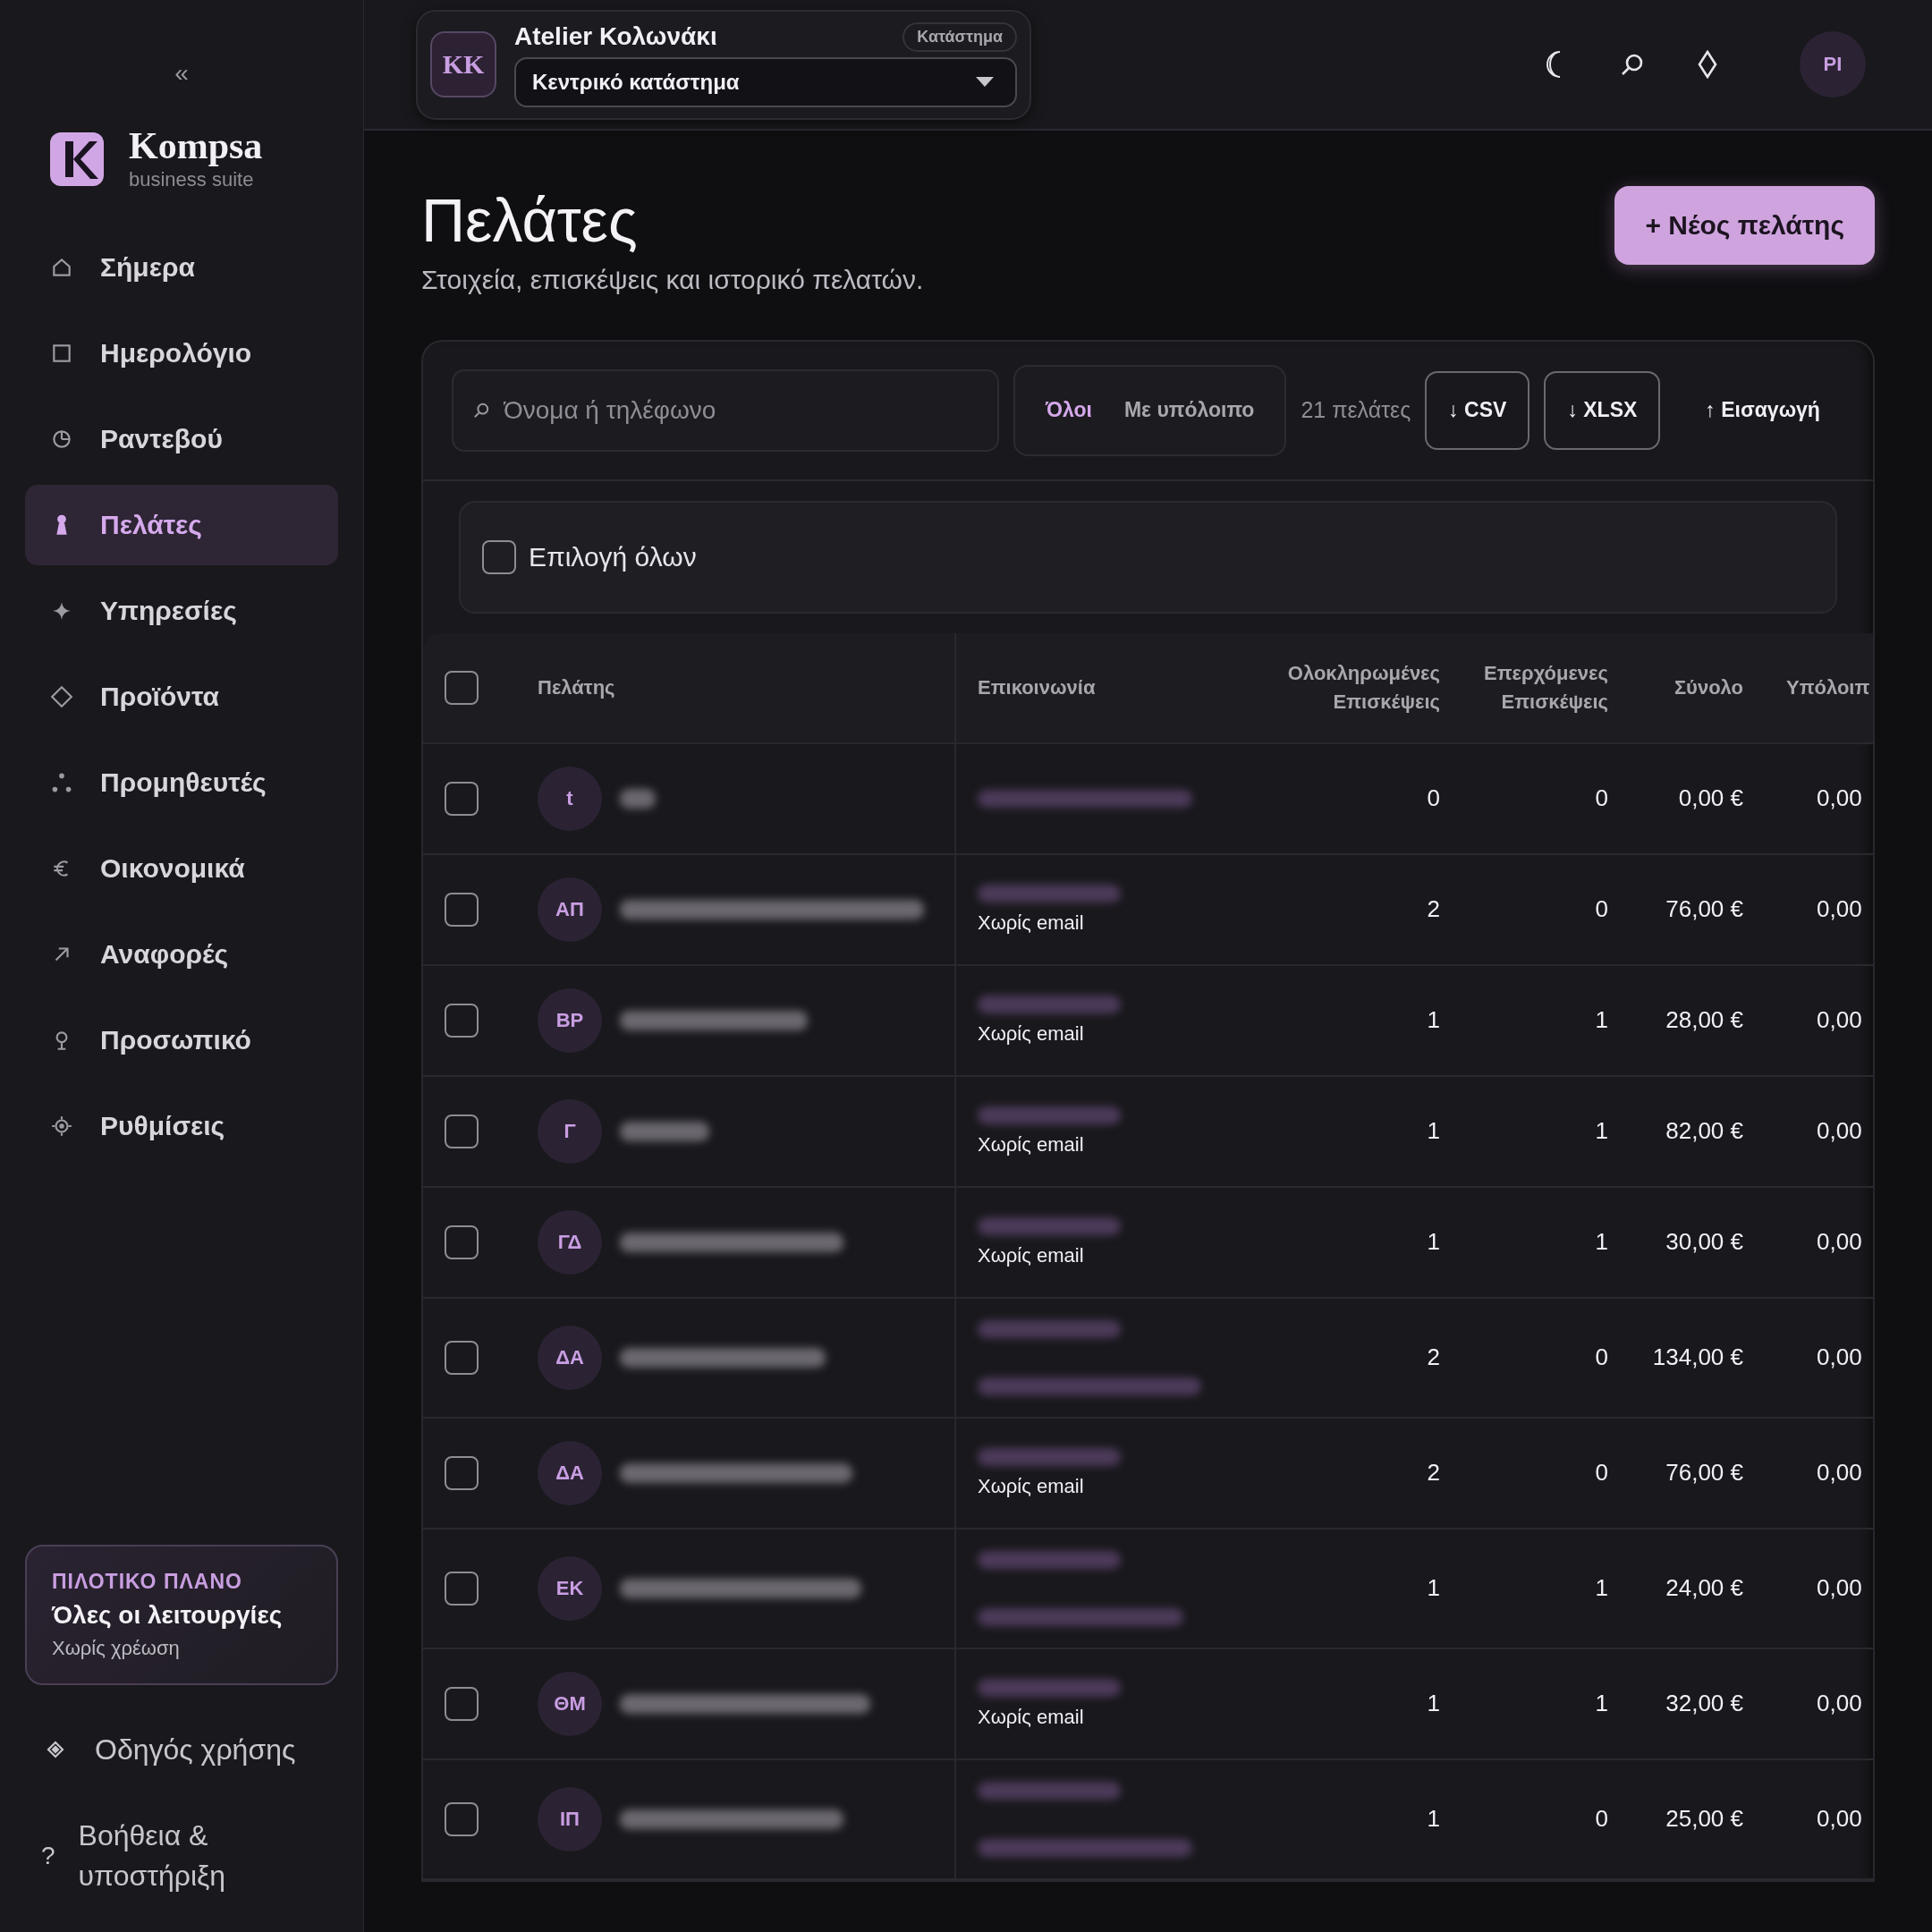 The width and height of the screenshot is (1932, 1932). I want to click on table-cell: 30,00 €, so click(1704, 1242).